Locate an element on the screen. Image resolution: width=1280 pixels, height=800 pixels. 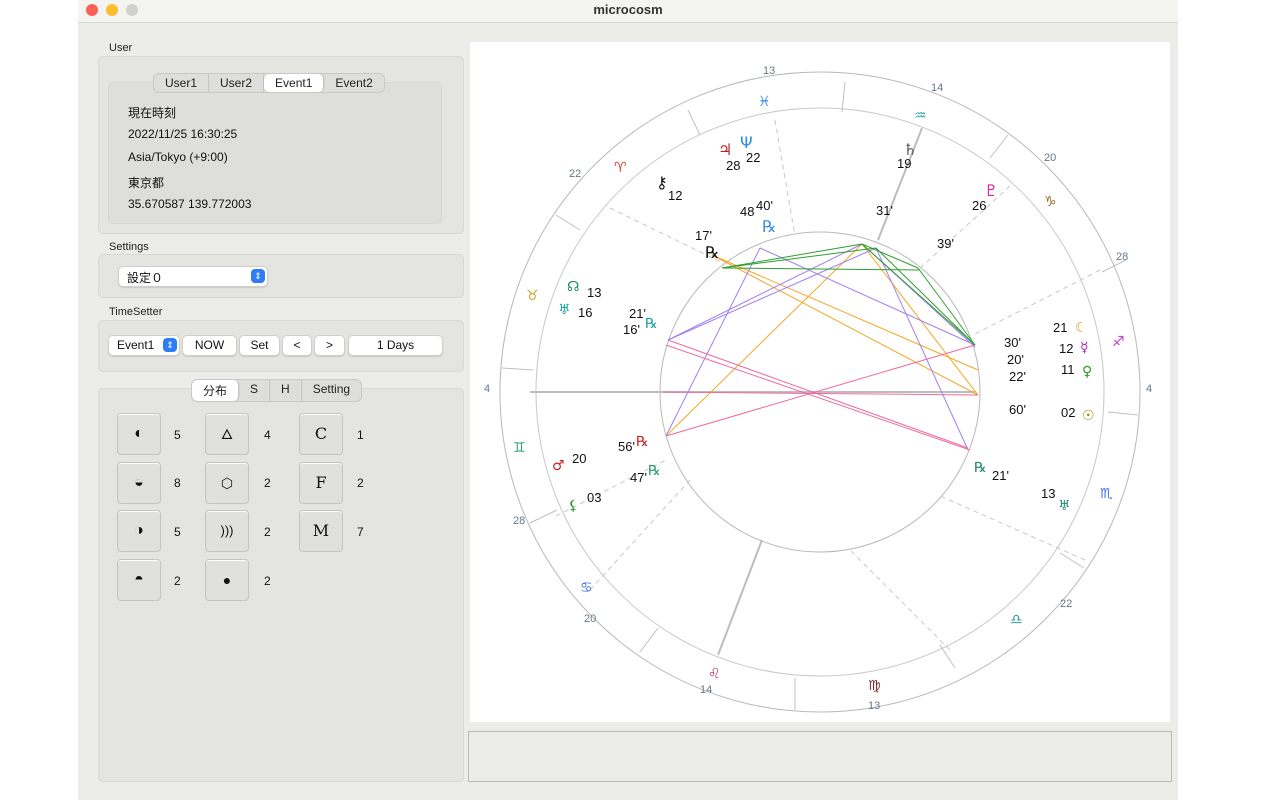
timesetter-section-label: TimeSetter is located at coordinates (136, 312).